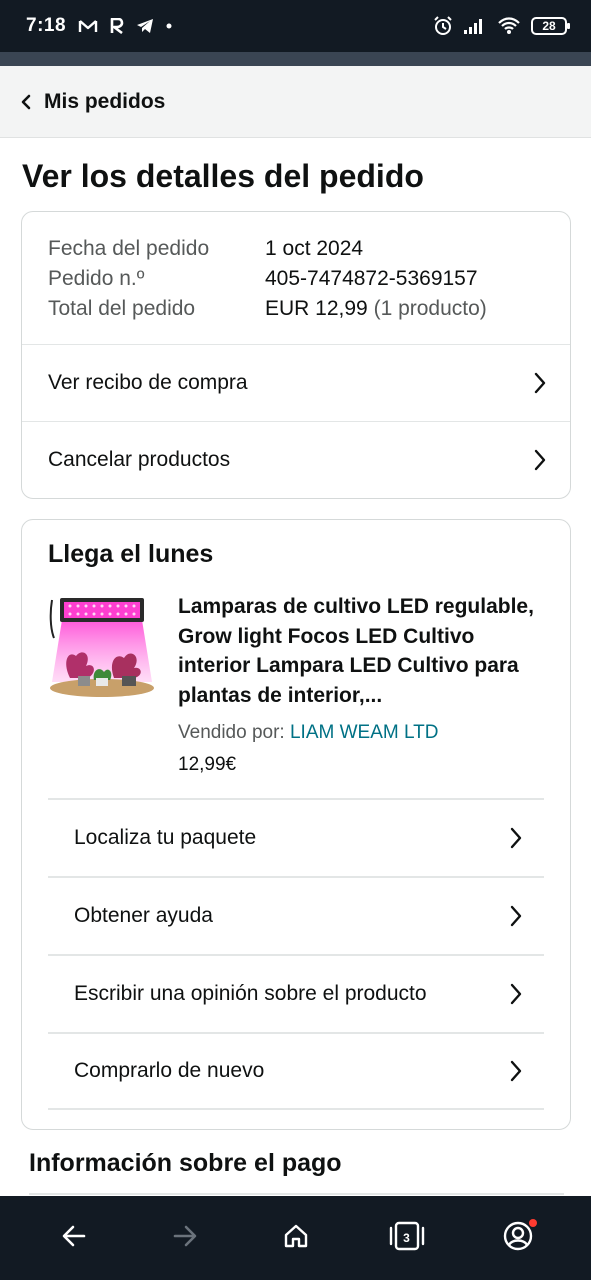 The height and width of the screenshot is (1280, 591). Describe the element at coordinates (371, 278) in the screenshot. I see `order-number-value: 405-7474872-5369157` at that location.